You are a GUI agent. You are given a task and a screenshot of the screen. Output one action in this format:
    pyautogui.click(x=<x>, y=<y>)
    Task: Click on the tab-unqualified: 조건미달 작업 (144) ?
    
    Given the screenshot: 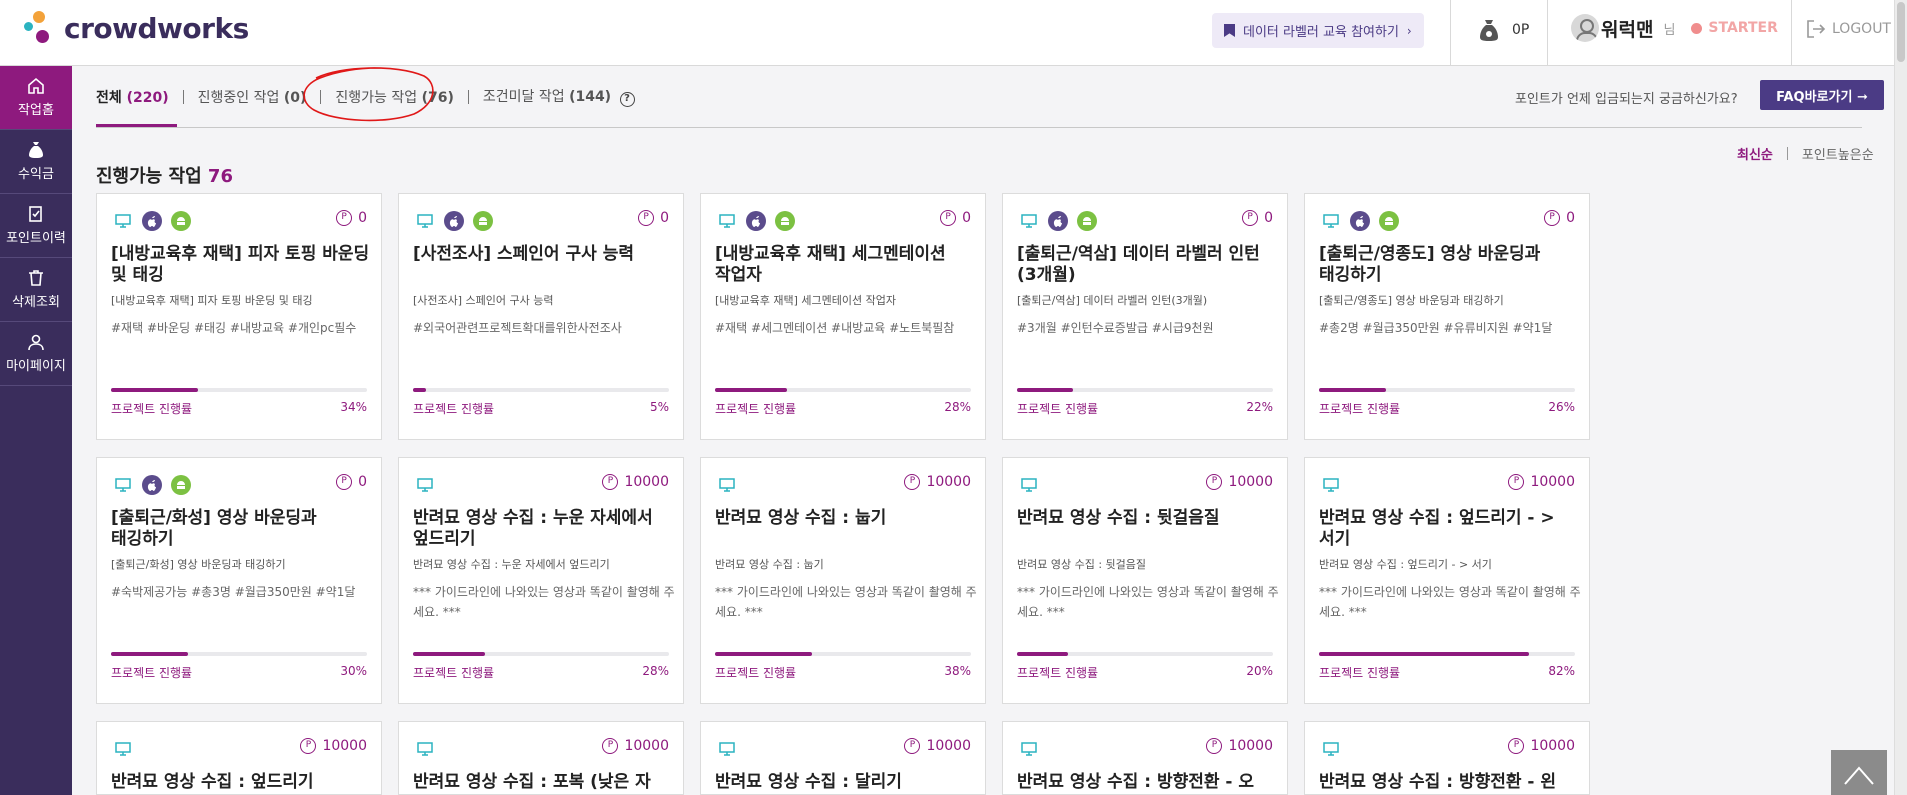 What is the action you would take?
    pyautogui.click(x=559, y=96)
    